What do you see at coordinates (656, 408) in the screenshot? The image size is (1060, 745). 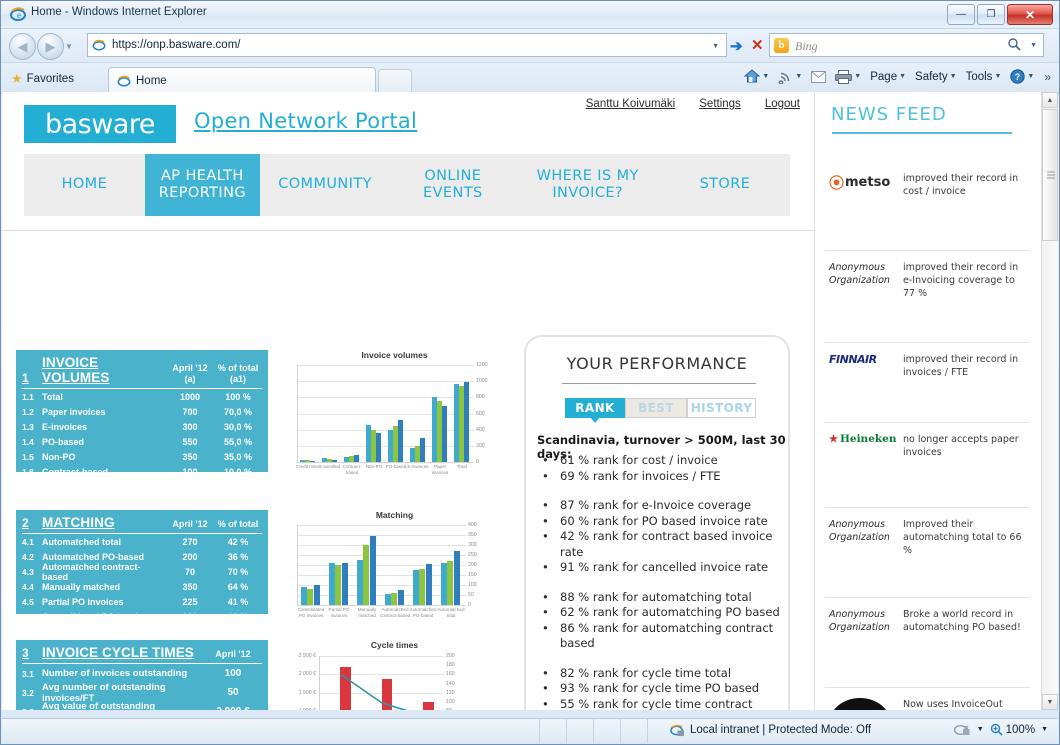 I see `tab-best: BEST` at bounding box center [656, 408].